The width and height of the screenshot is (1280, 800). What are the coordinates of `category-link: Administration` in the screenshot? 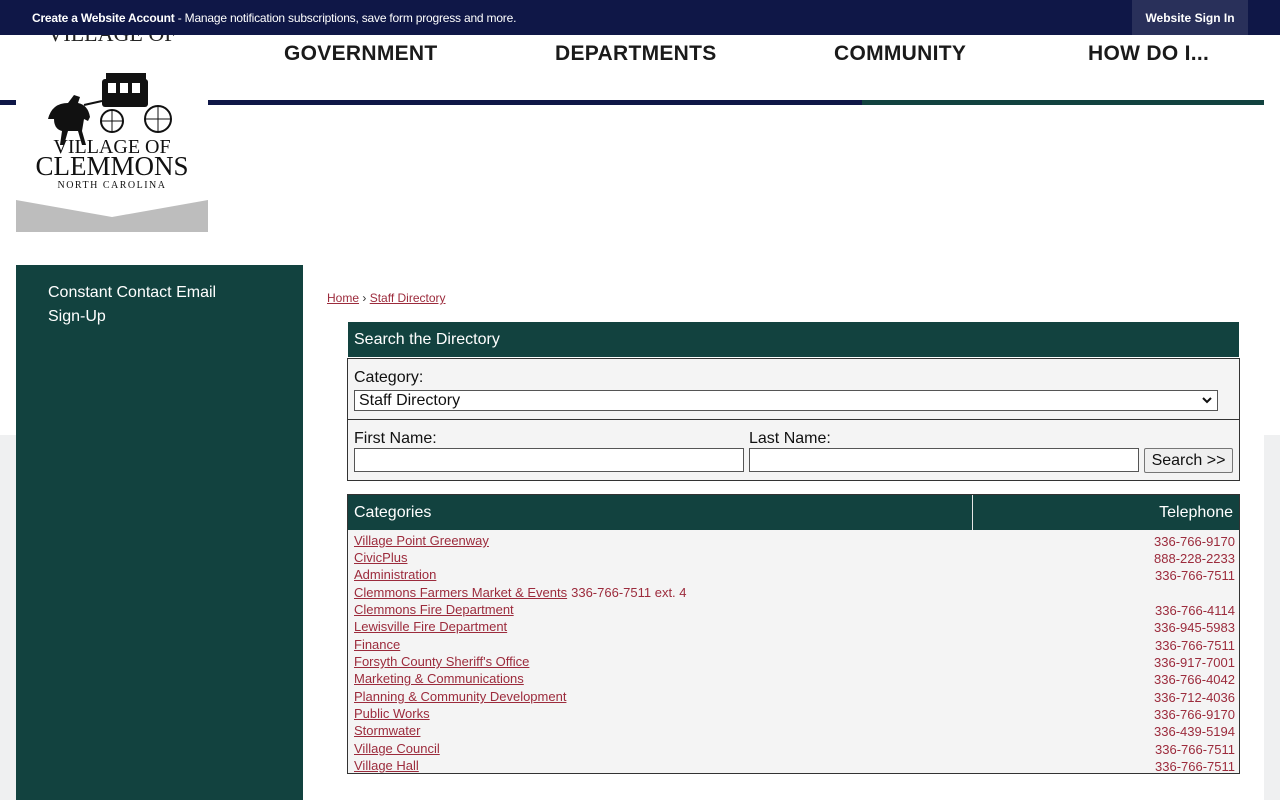 It's located at (395, 574).